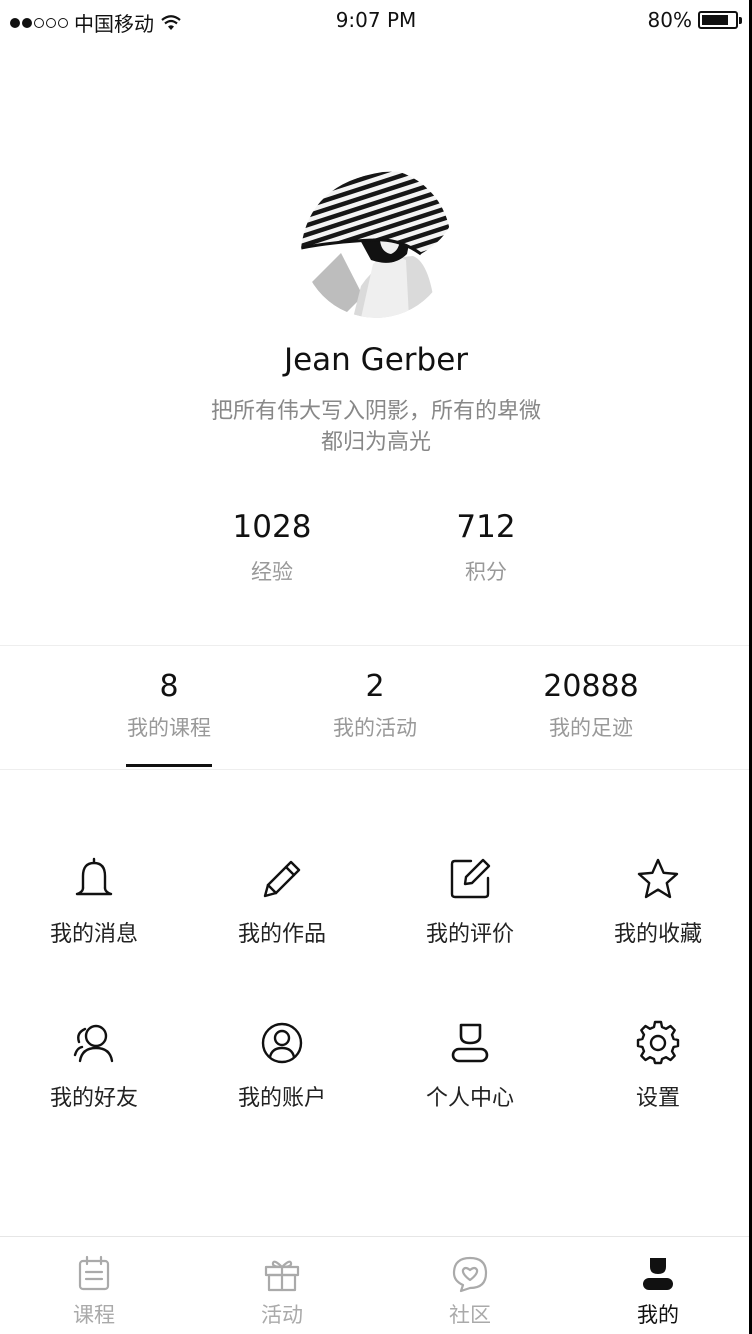 The width and height of the screenshot is (752, 1334). What do you see at coordinates (591, 728) in the screenshot?
I see `tab-label: 我的足迹` at bounding box center [591, 728].